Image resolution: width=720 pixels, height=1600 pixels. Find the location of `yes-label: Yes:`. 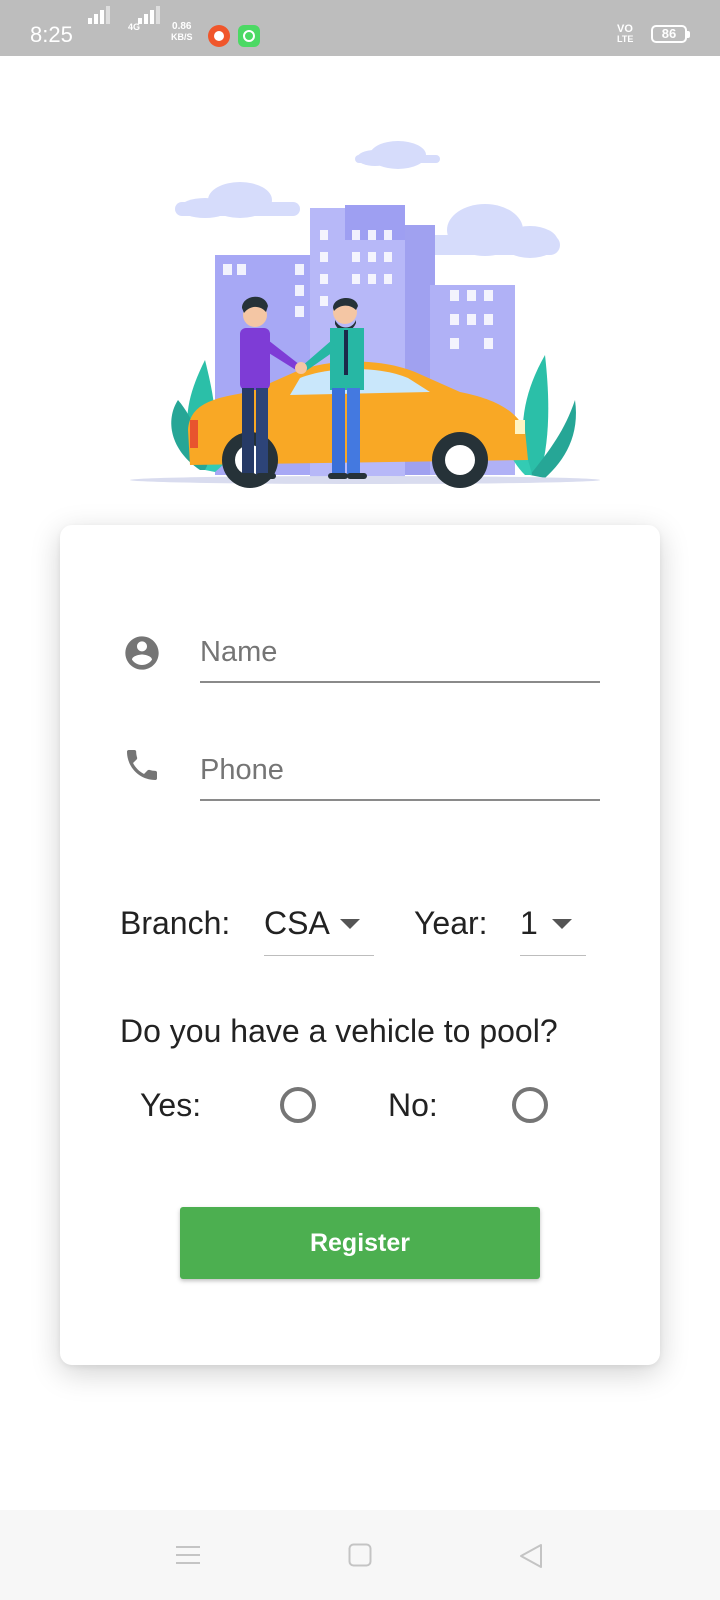

yes-label: Yes: is located at coordinates (171, 1105).